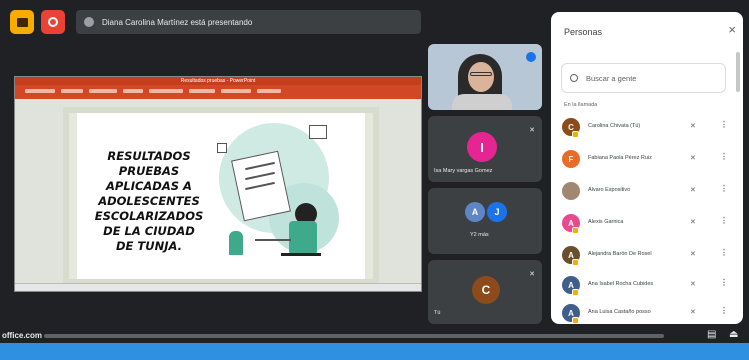  I want to click on participant-name: Tú, so click(437, 313).